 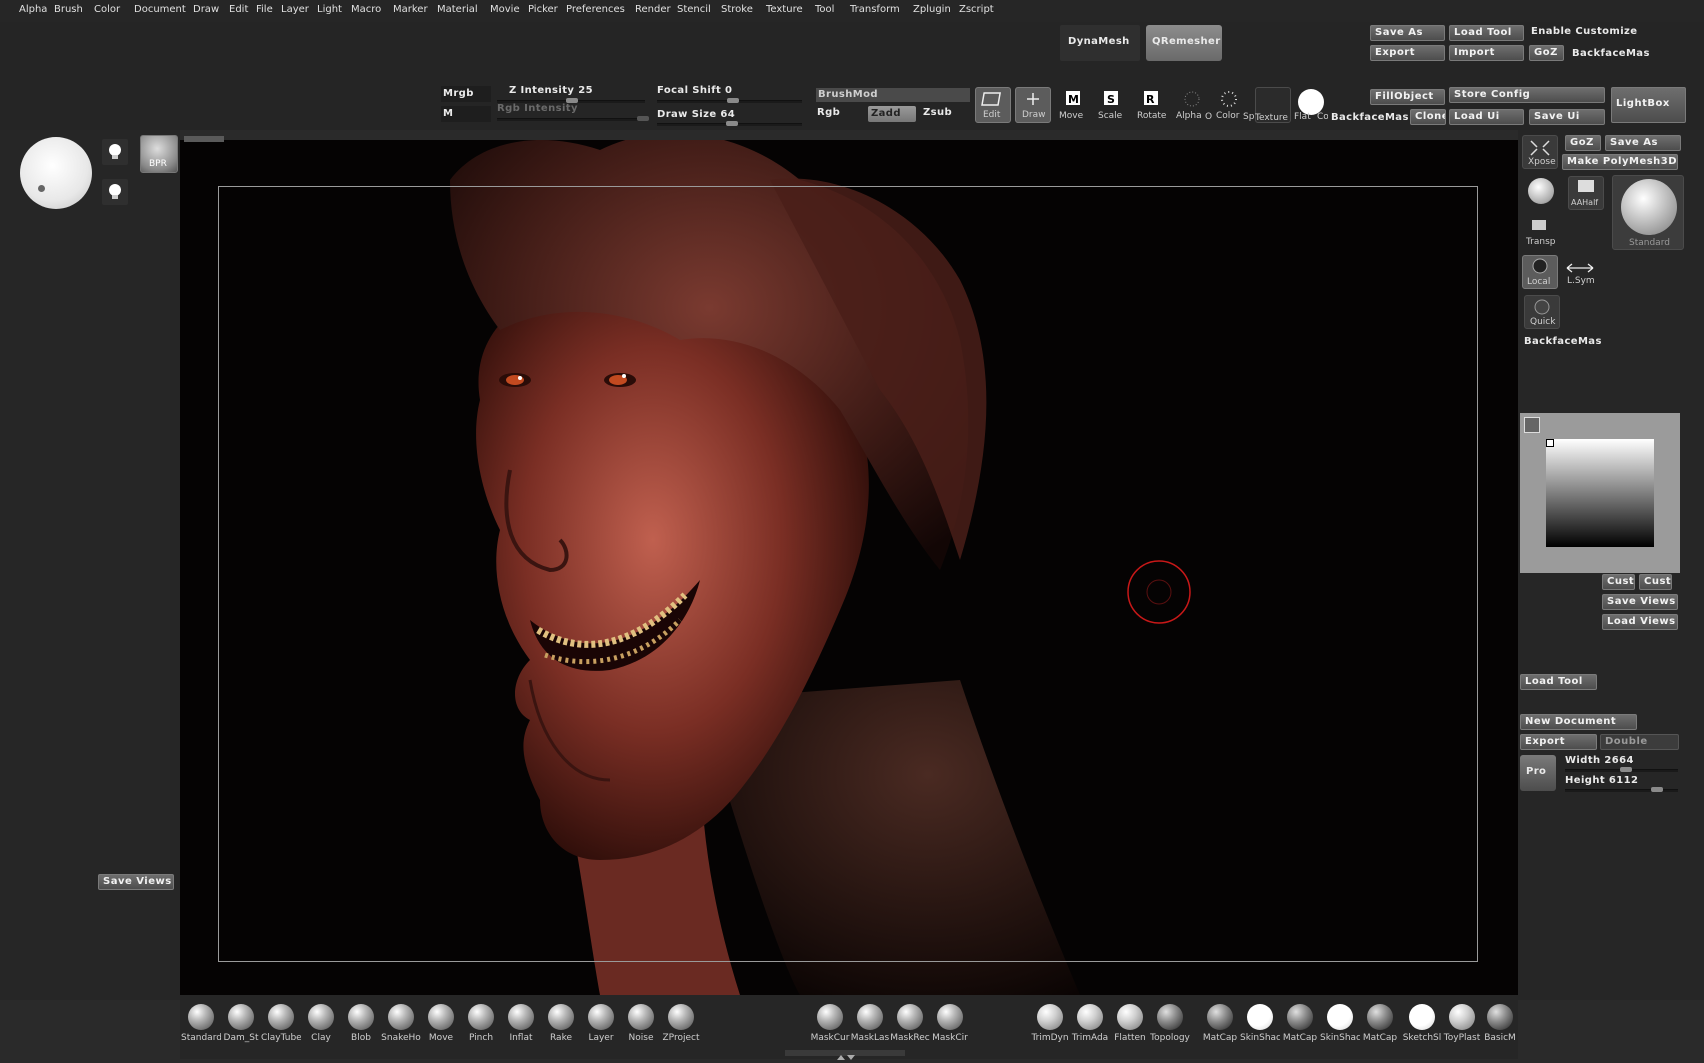 I want to click on move-button: M Move, so click(x=1072, y=106).